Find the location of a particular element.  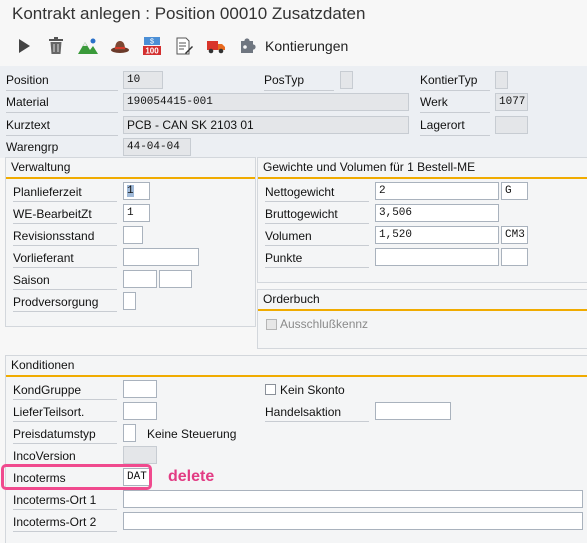

werk-label: Werk is located at coordinates (434, 102).